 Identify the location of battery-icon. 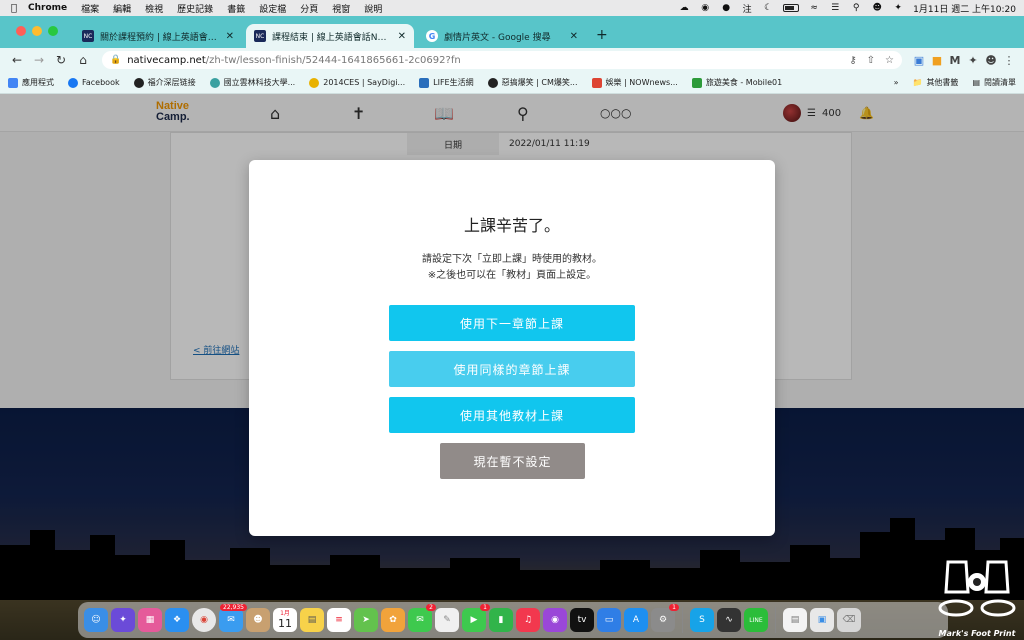
(791, 8).